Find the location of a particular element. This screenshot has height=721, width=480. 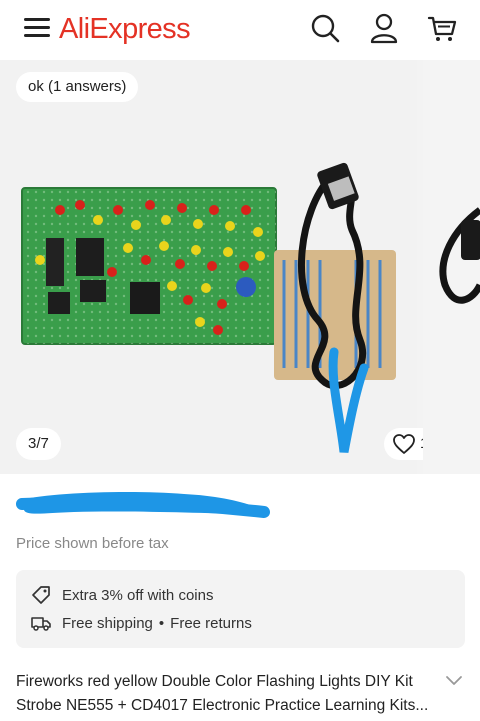

search-icon is located at coordinates (325, 28).